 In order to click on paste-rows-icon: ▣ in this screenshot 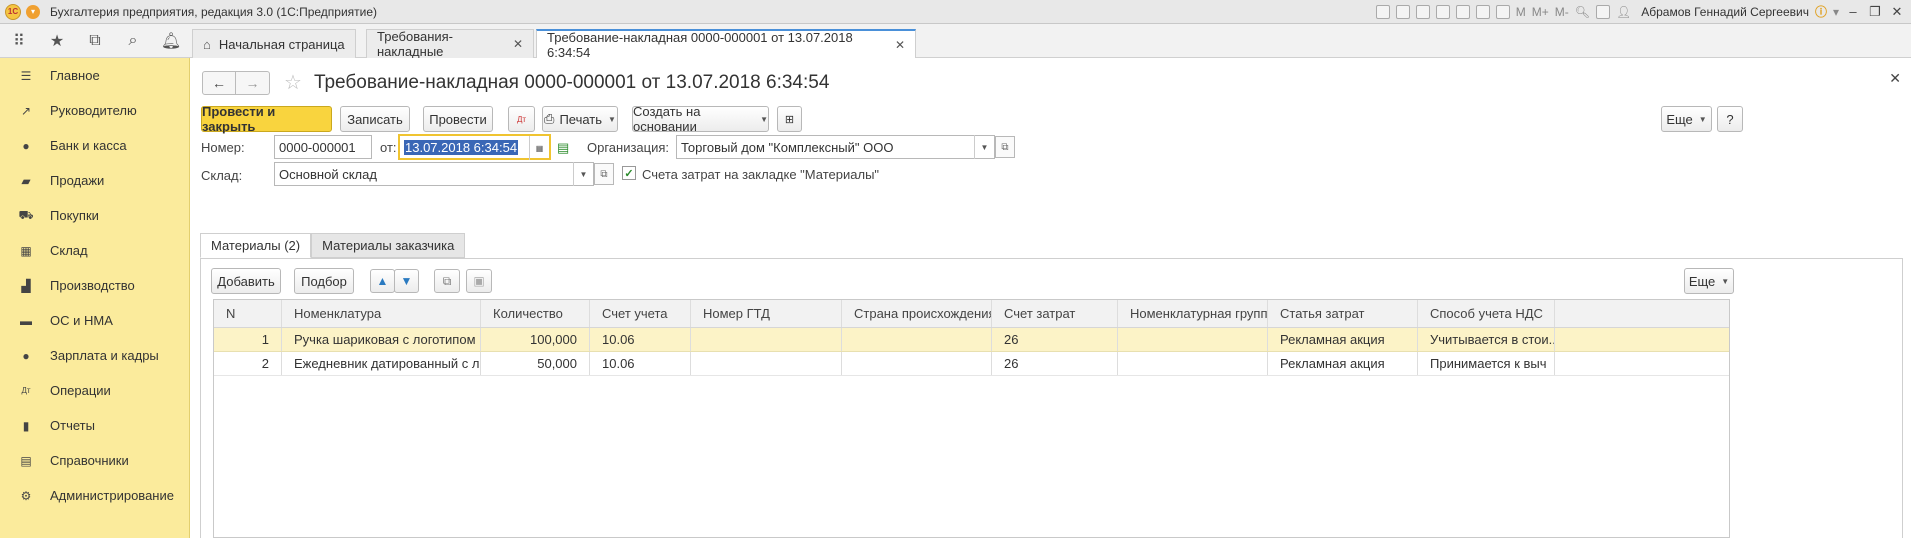, I will do `click(479, 281)`.